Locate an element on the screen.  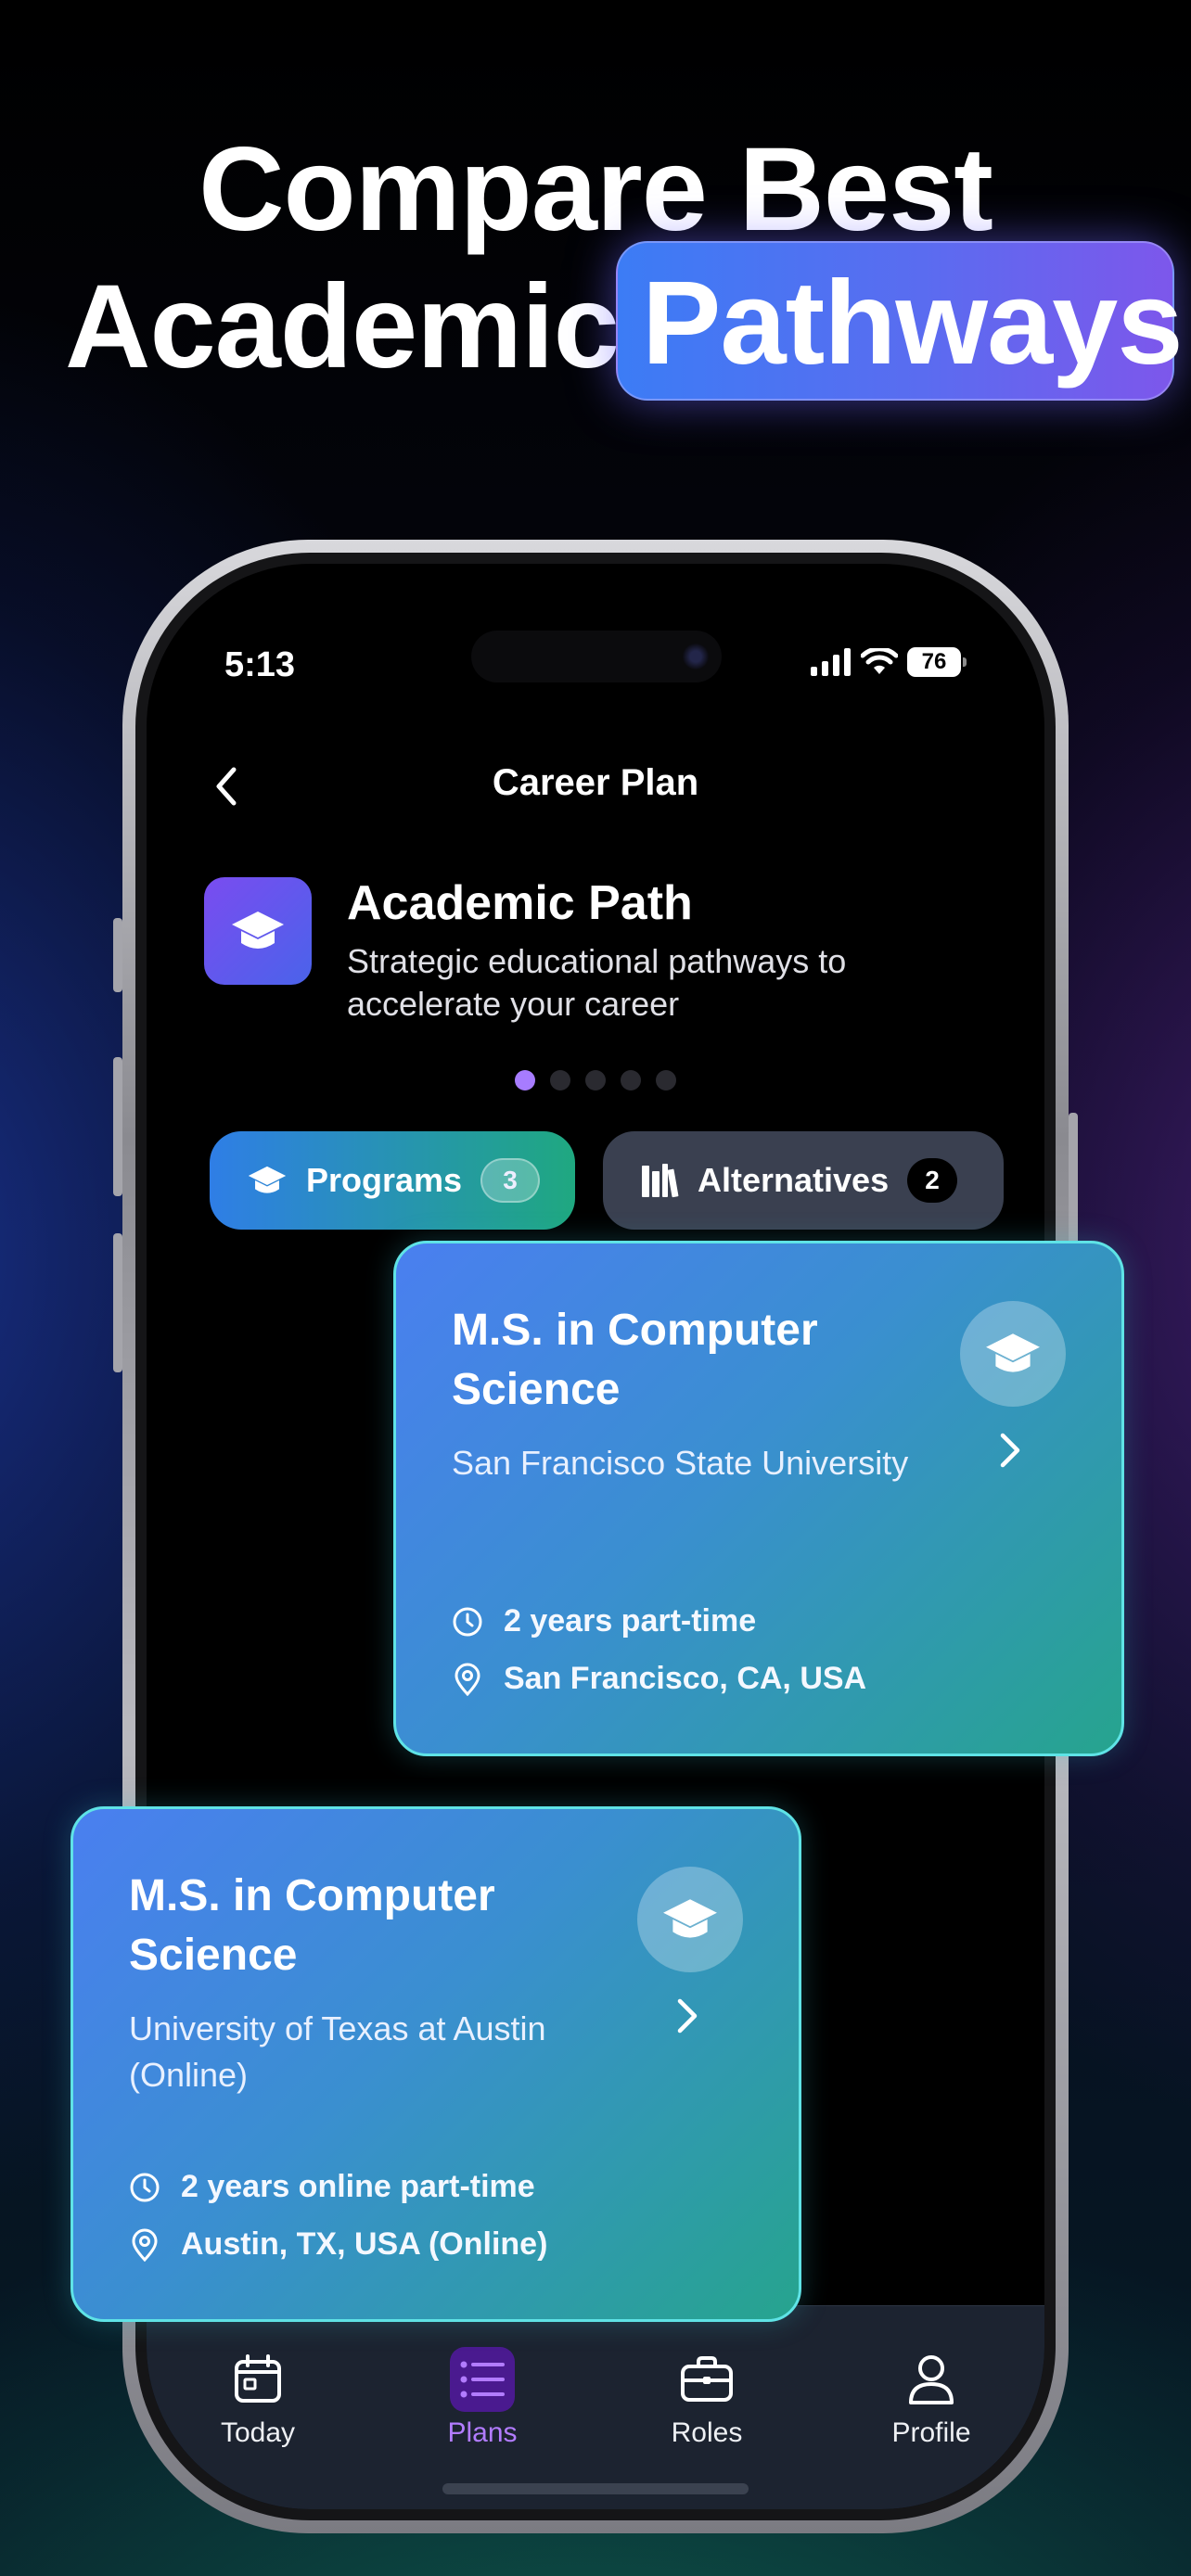
tabbar-plans: Plans is located at coordinates (482, 2398).